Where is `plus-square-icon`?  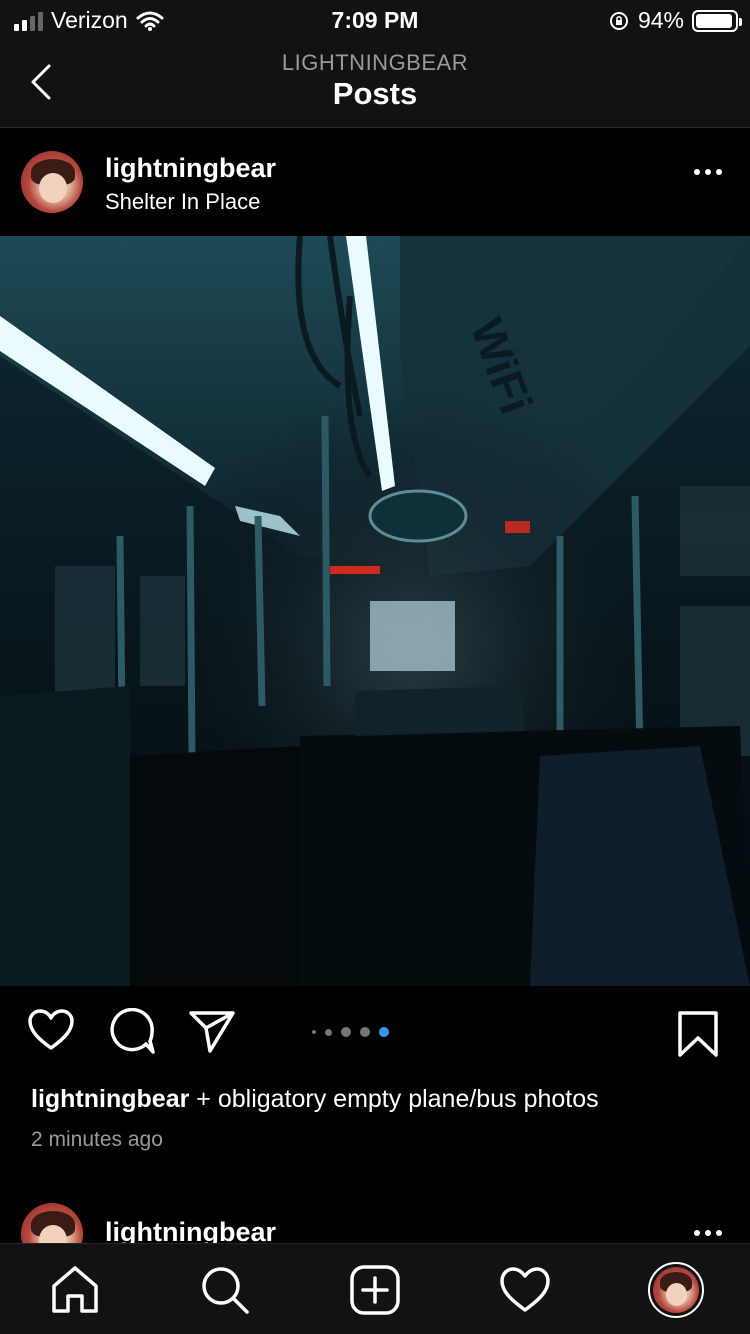
plus-square-icon is located at coordinates (375, 1290).